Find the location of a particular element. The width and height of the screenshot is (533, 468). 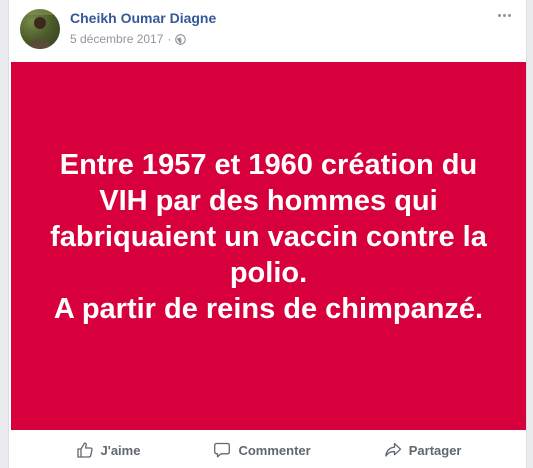

author-name: Cheikh Oumar Diagne is located at coordinates (143, 18).